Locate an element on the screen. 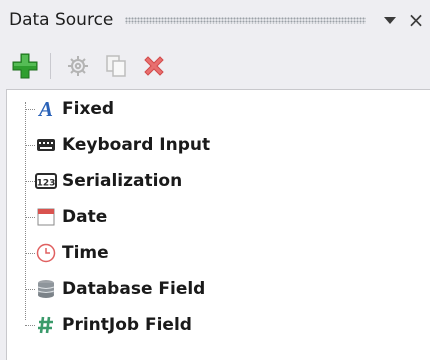 The image size is (430, 360). tree-item-keyboard-input: Keyboard Input is located at coordinates (117, 145).